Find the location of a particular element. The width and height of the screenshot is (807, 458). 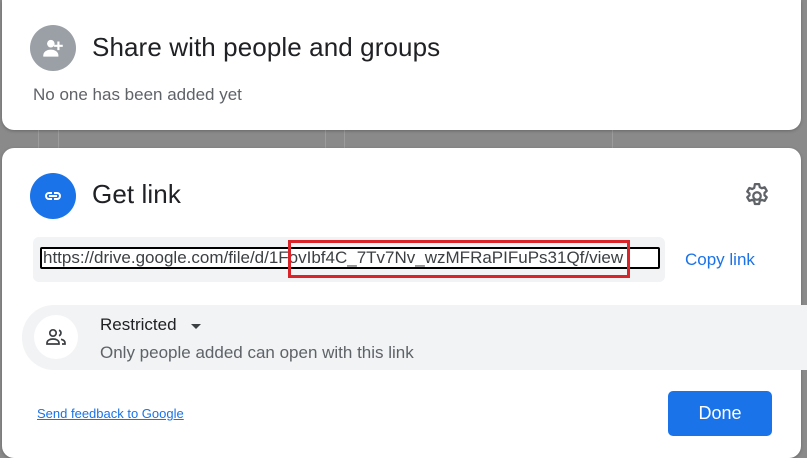

copy-link-button: Copy link is located at coordinates (720, 260).